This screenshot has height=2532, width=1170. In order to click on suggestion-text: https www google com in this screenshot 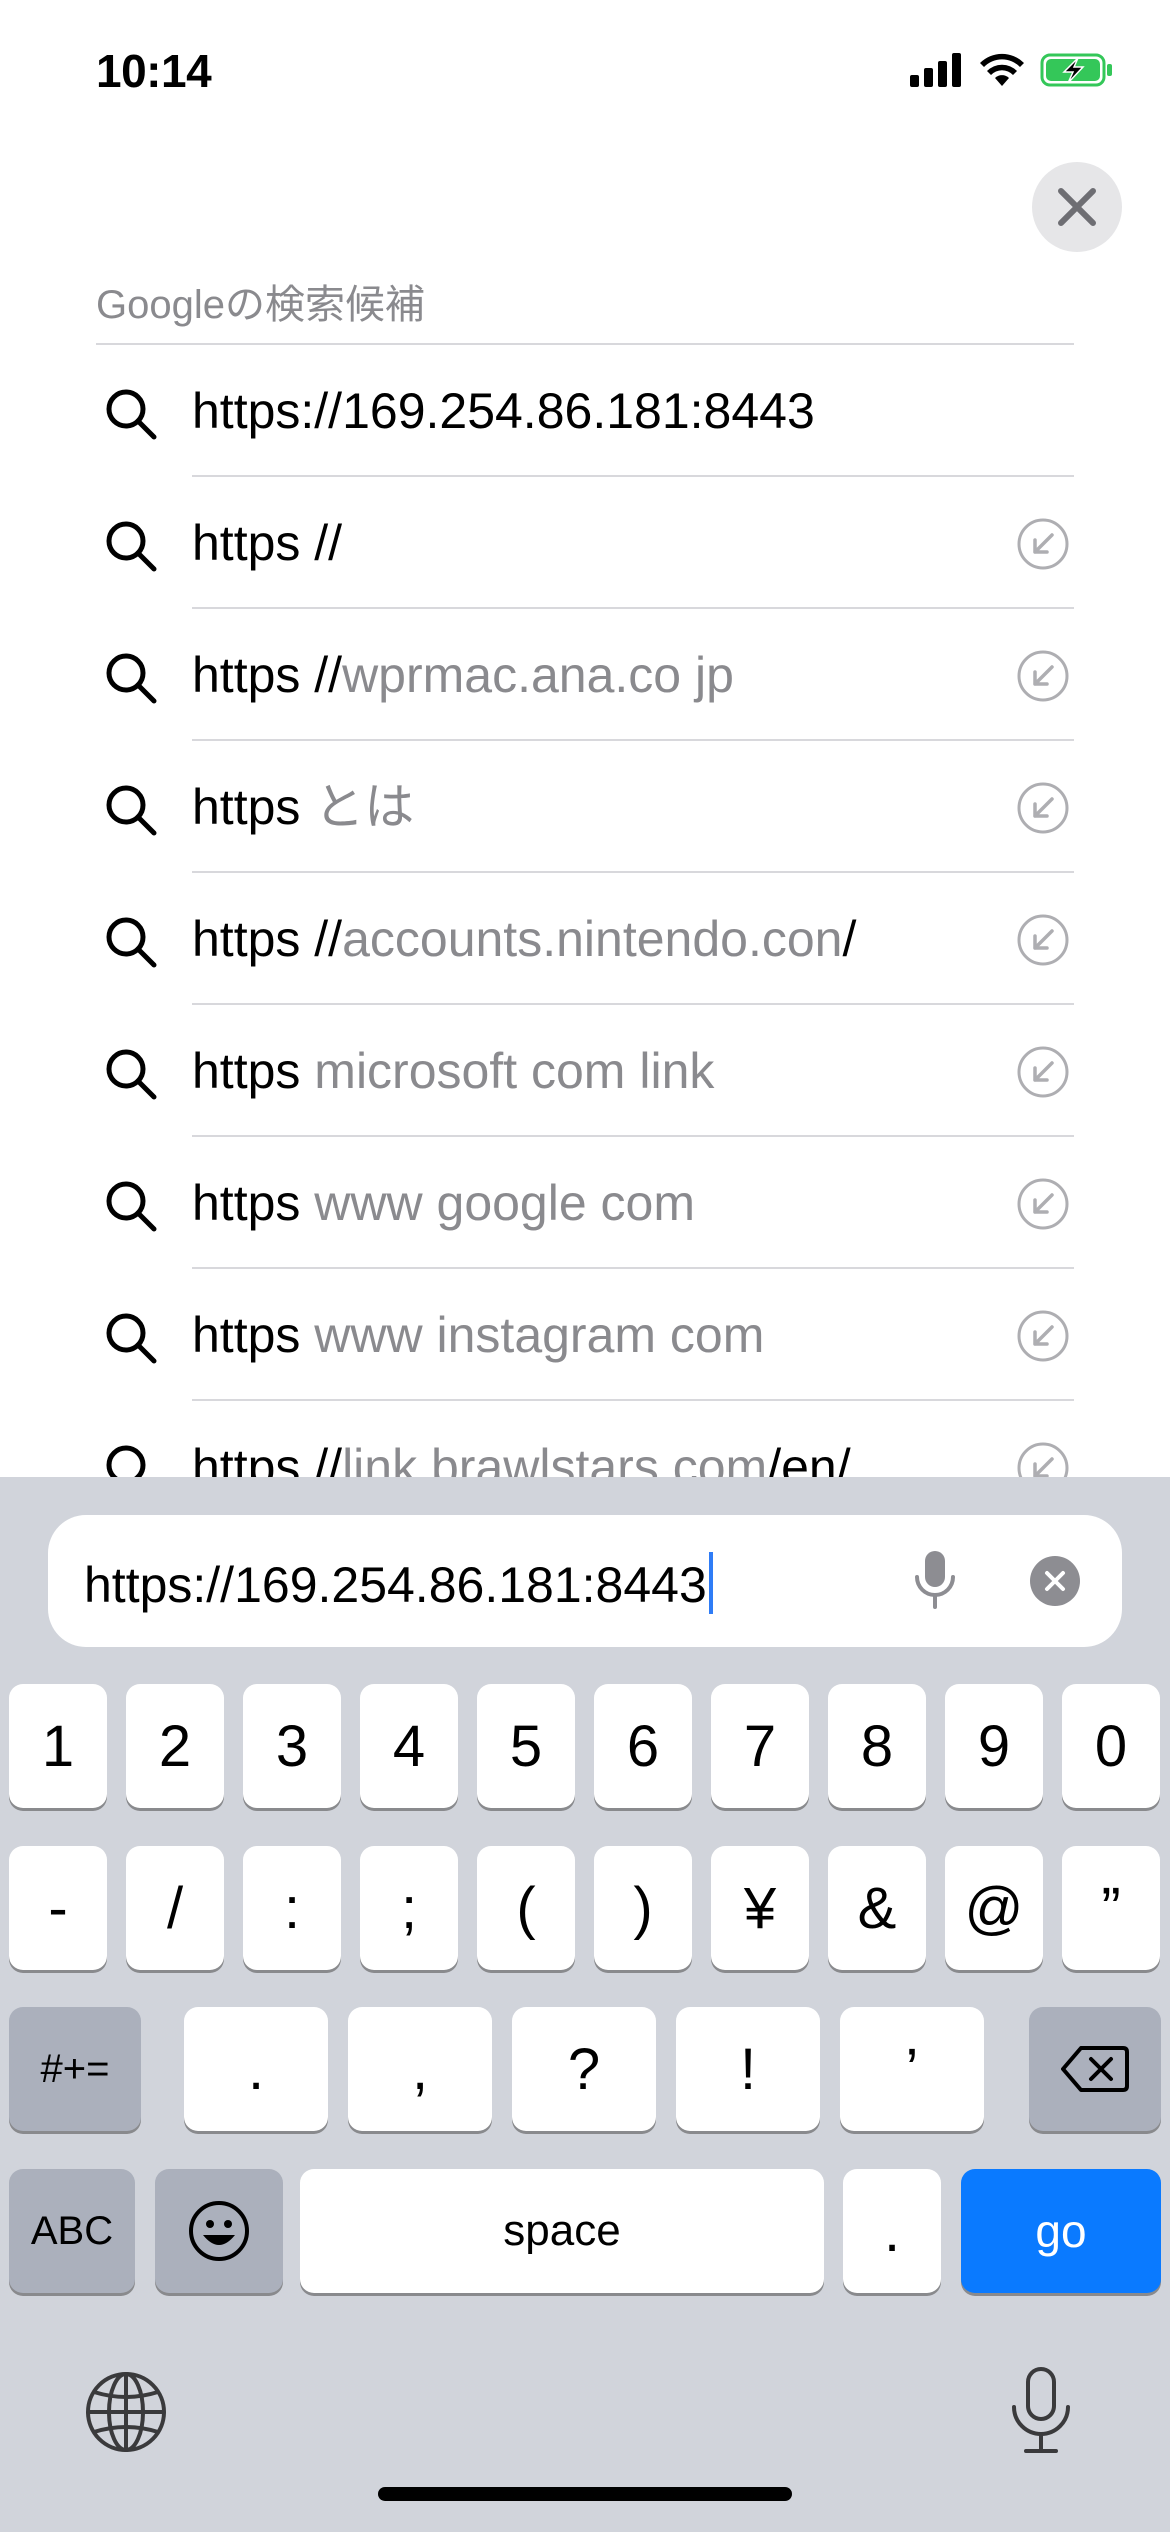, I will do `click(443, 1203)`.